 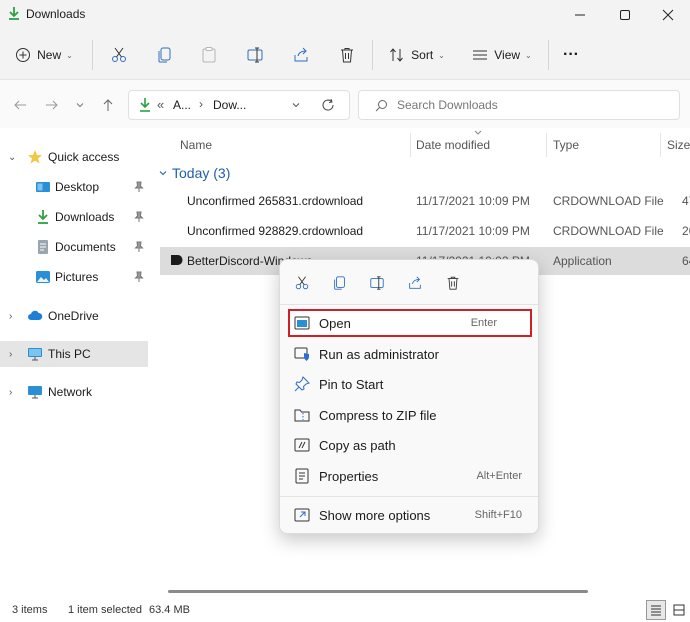 I want to click on refresh-icon, so click(x=328, y=105).